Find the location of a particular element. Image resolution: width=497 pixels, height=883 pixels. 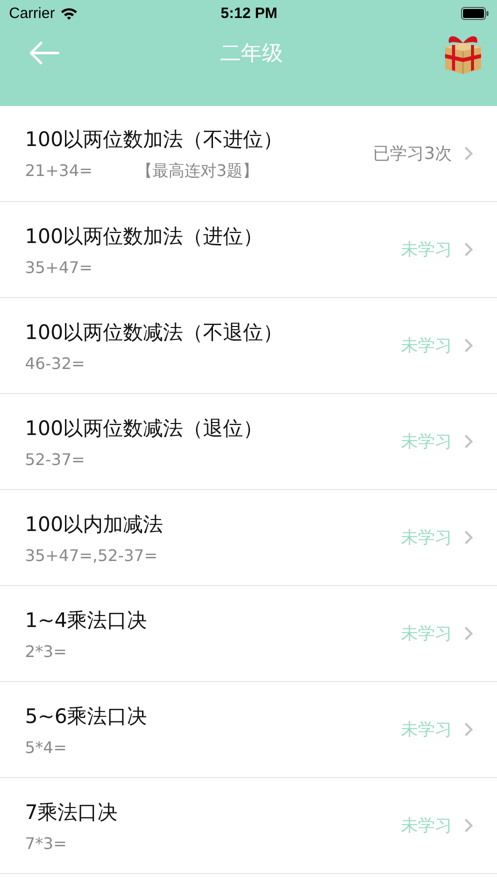

lesson-row: 100以两位数加法（不进位） 21+34= 【最高连对3题】 已学习3次 is located at coordinates (248, 154).